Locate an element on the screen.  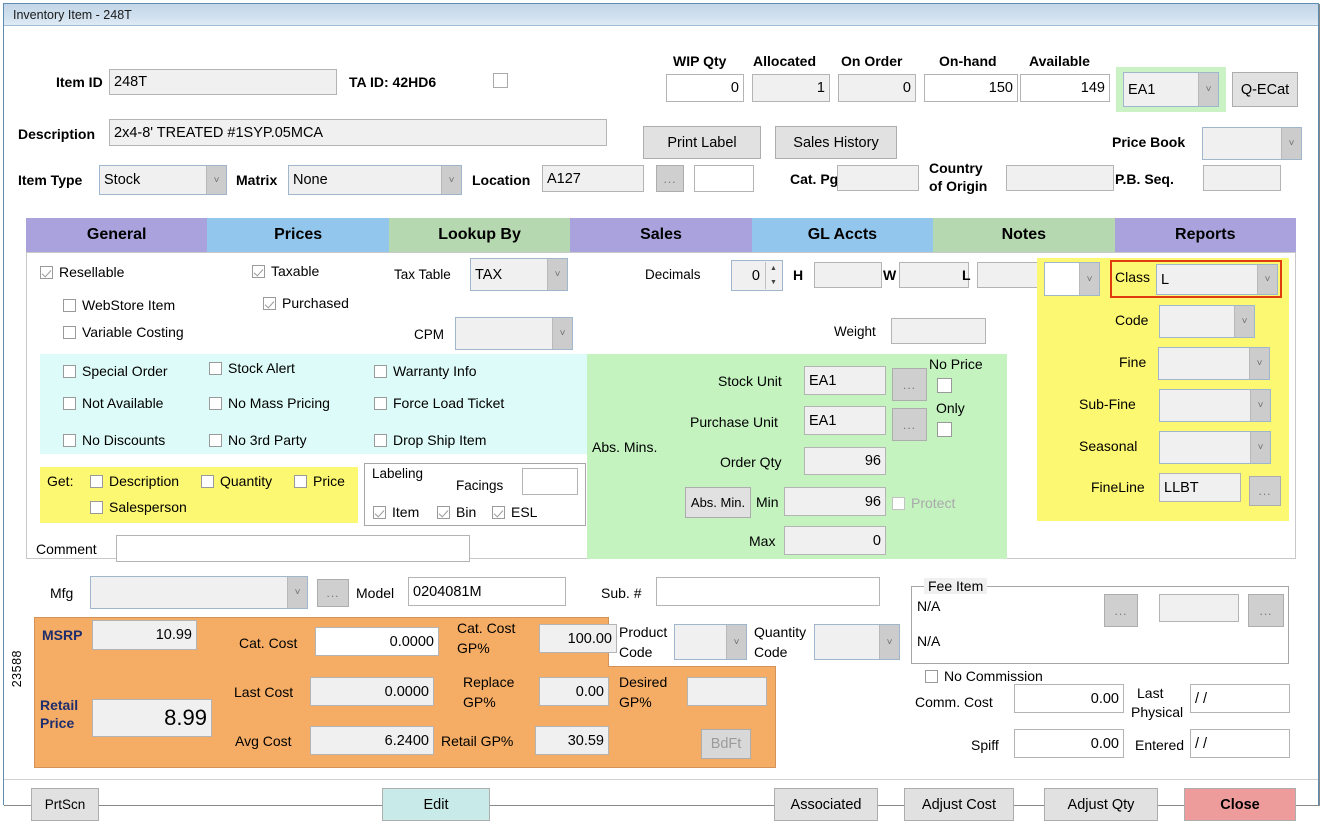
edit-button: Edit is located at coordinates (436, 804).